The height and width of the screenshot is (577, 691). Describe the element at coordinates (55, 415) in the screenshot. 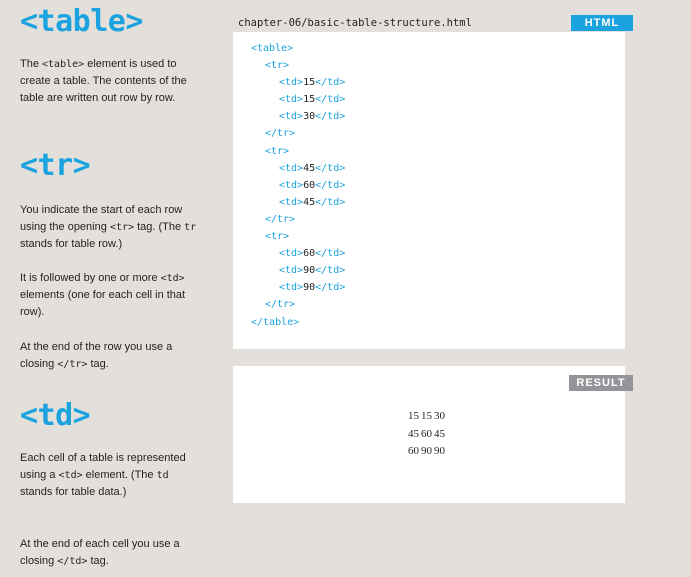

I see `section-heading: <td>` at that location.